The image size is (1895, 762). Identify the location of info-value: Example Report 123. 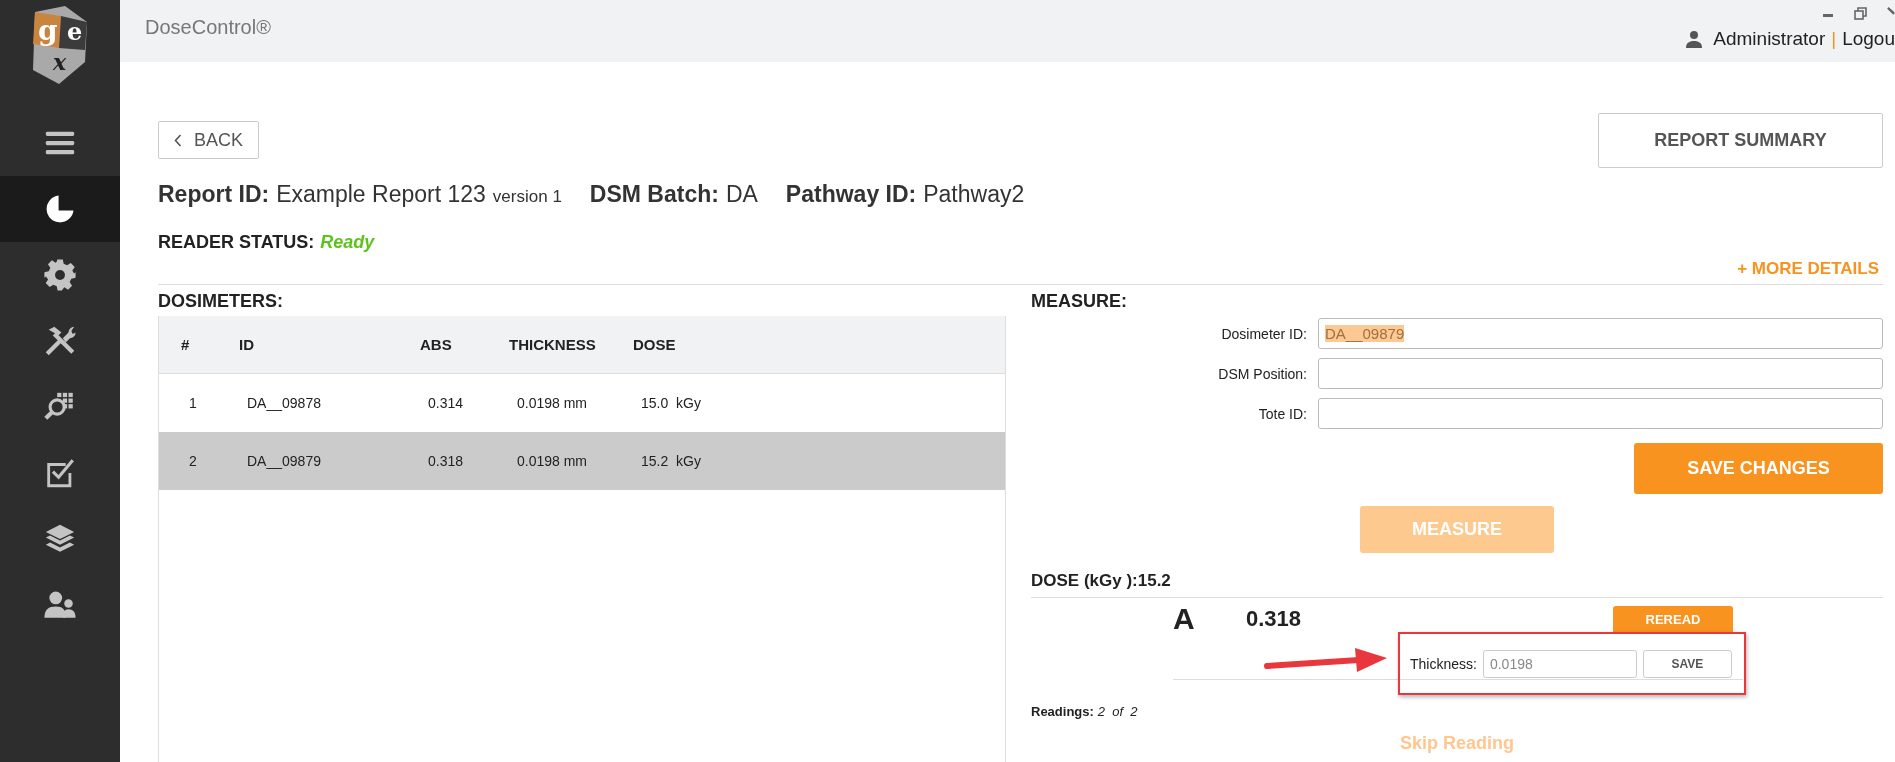
(381, 194).